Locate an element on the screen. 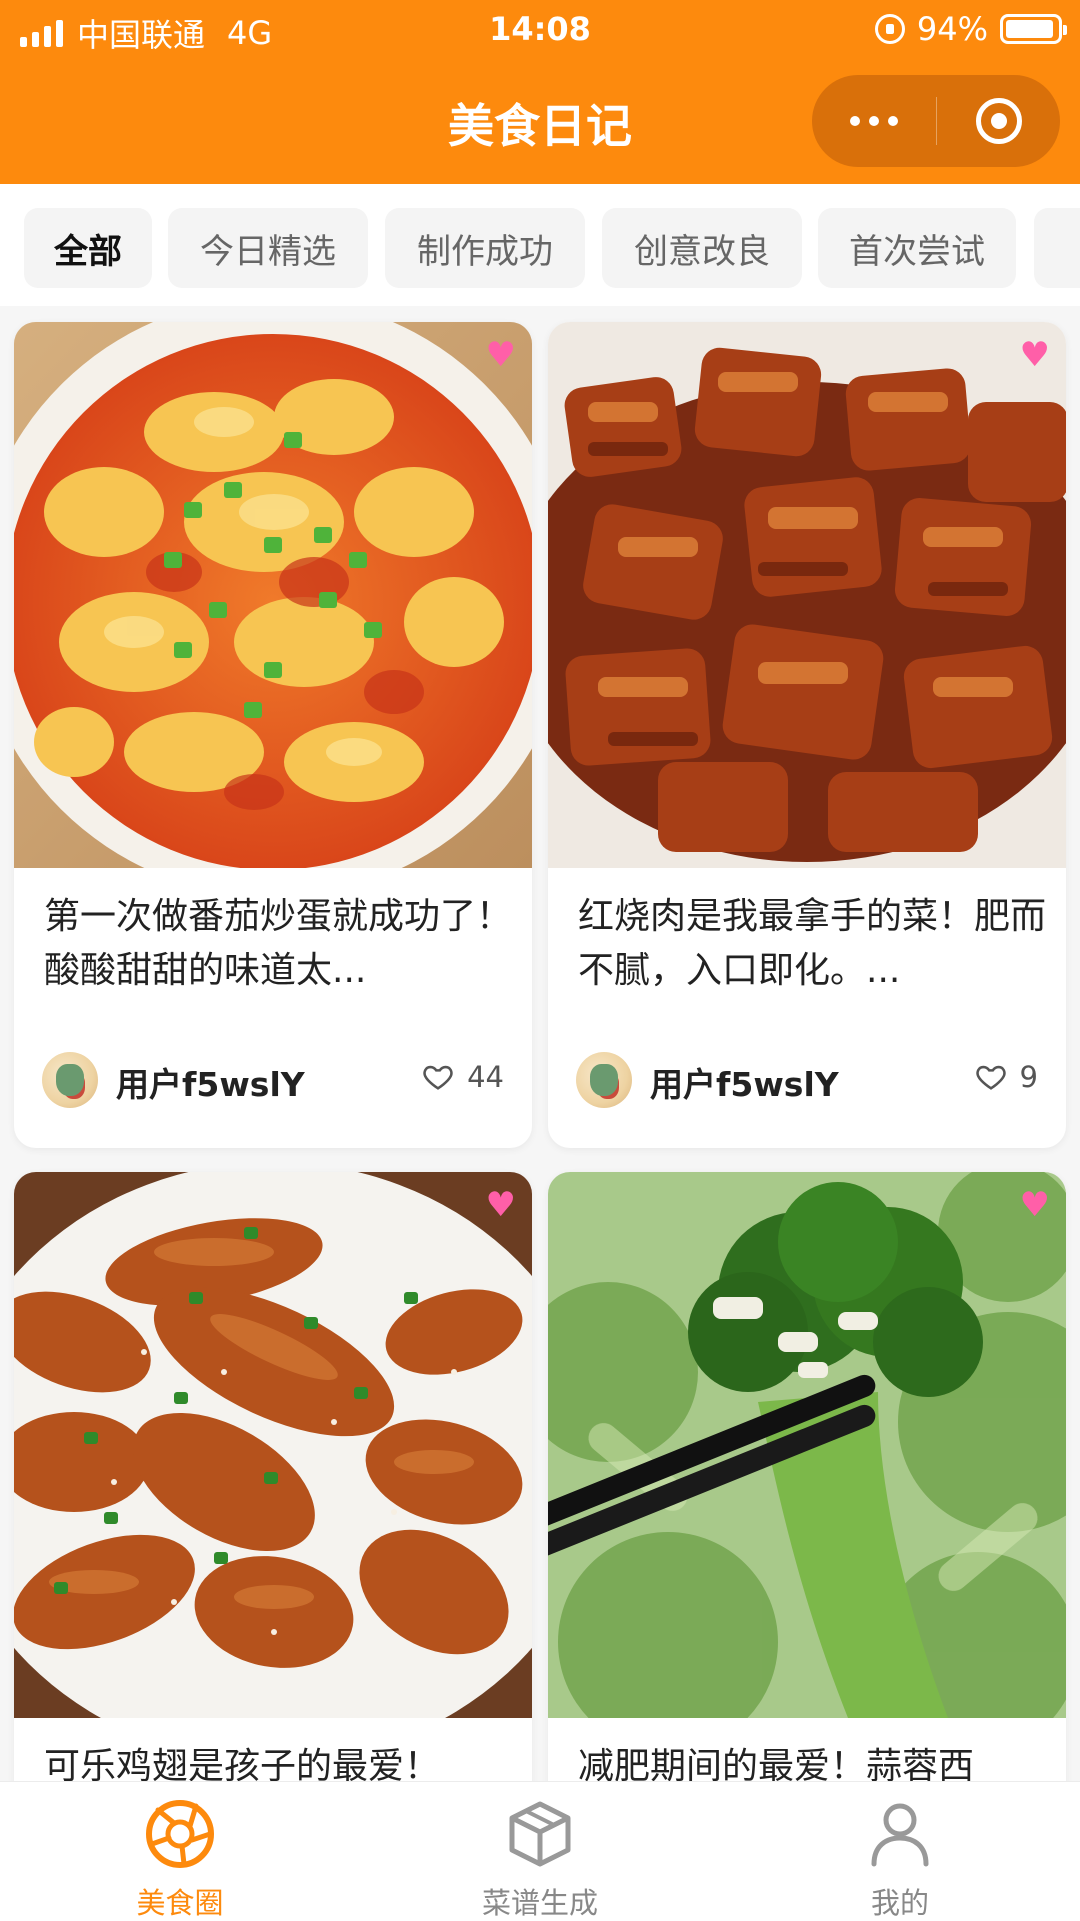  person-icon is located at coordinates (900, 1835).